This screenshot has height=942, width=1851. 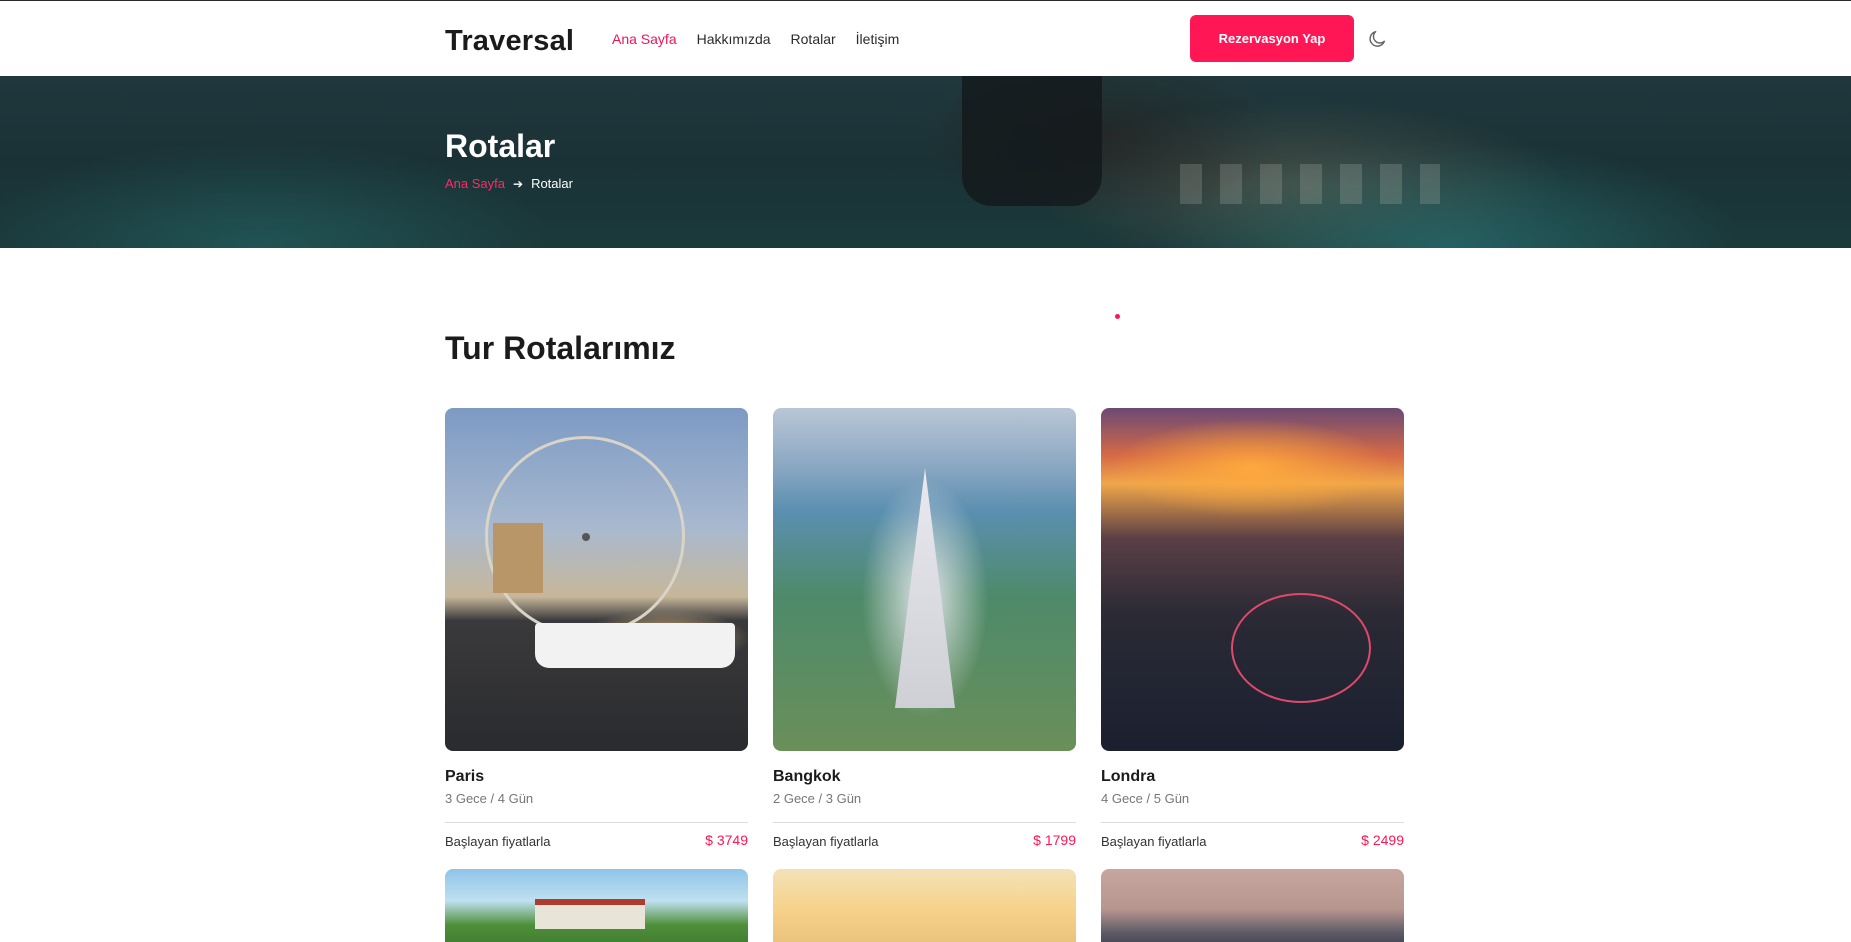 I want to click on breadcrumb: Ana Sayfa ➔ Rotalar, so click(x=509, y=183).